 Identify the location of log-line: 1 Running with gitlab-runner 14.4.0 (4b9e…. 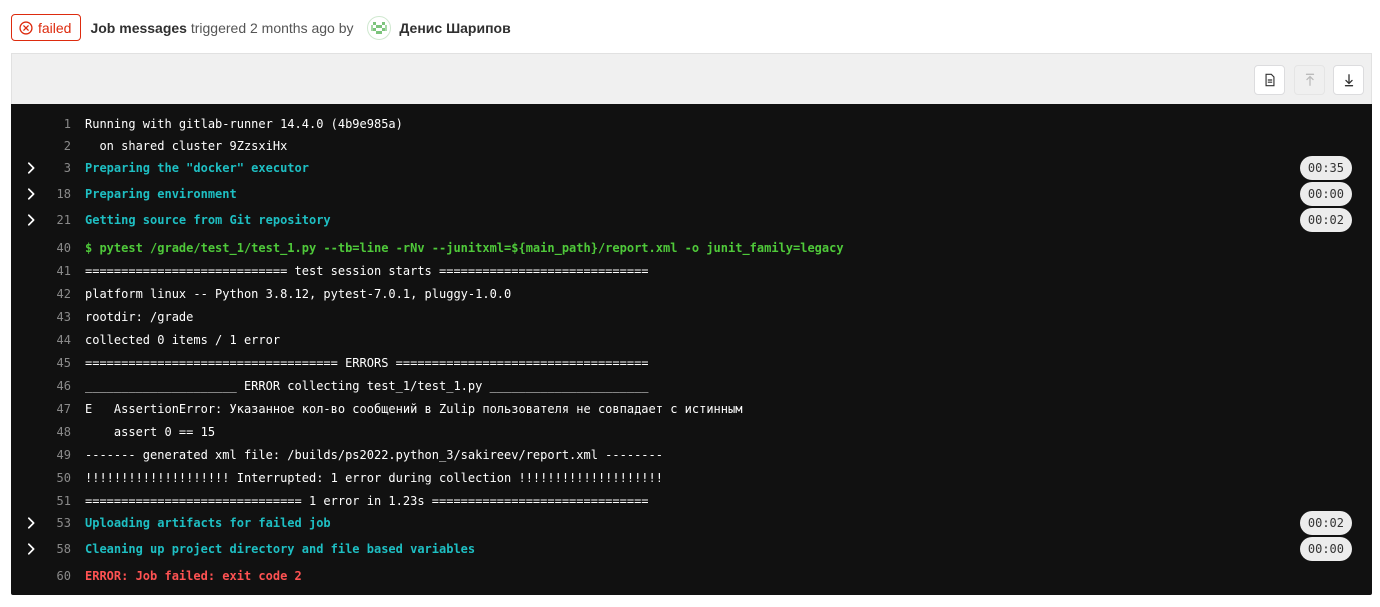
(691, 124).